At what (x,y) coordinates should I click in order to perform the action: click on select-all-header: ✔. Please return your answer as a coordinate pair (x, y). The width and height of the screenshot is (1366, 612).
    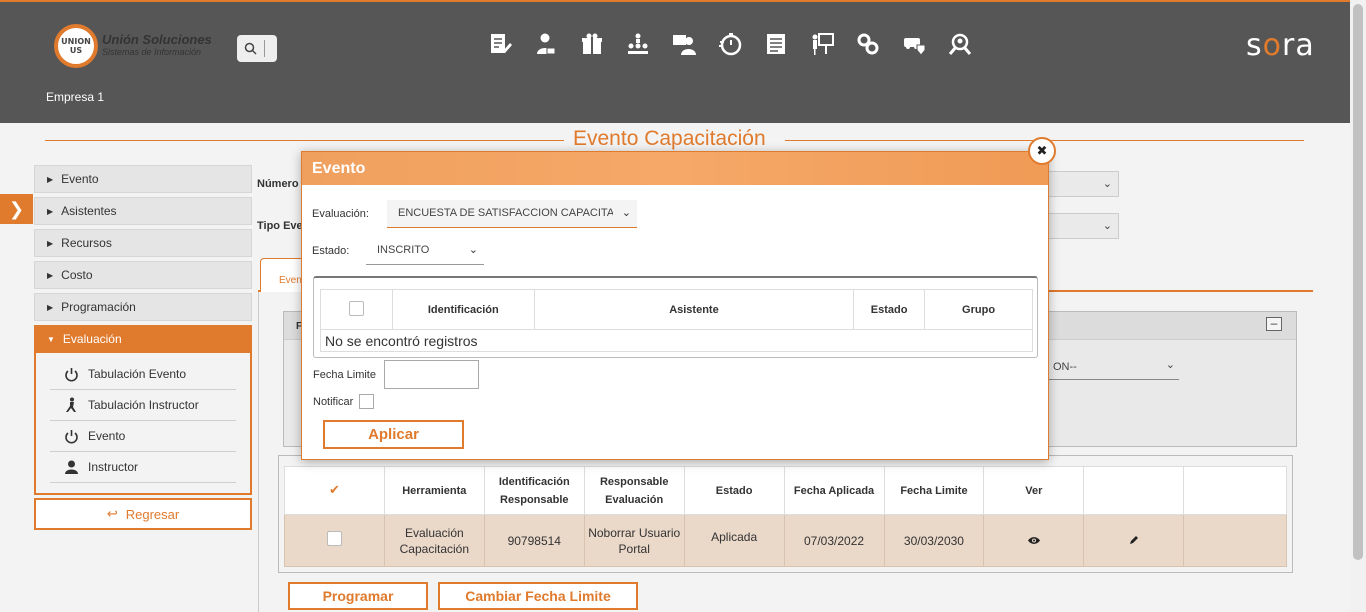
    Looking at the image, I should click on (334, 490).